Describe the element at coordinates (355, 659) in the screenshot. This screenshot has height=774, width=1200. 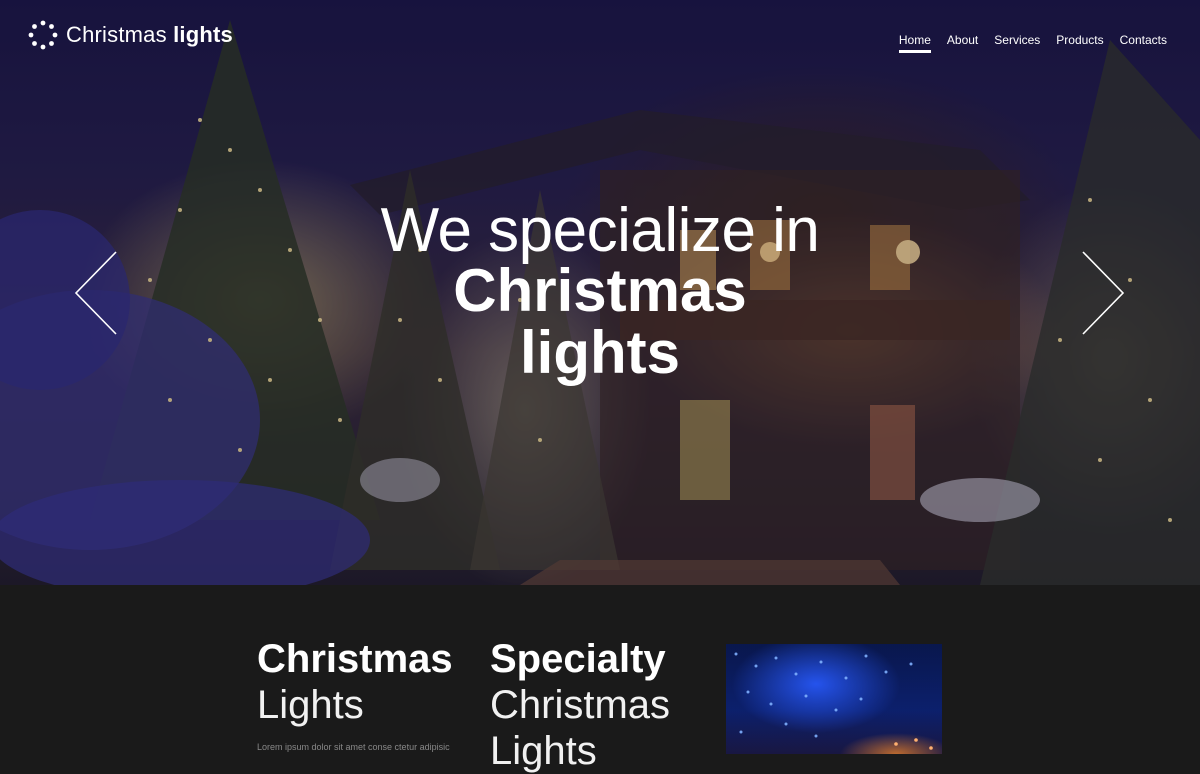
I see `feature-title: Christmas` at that location.